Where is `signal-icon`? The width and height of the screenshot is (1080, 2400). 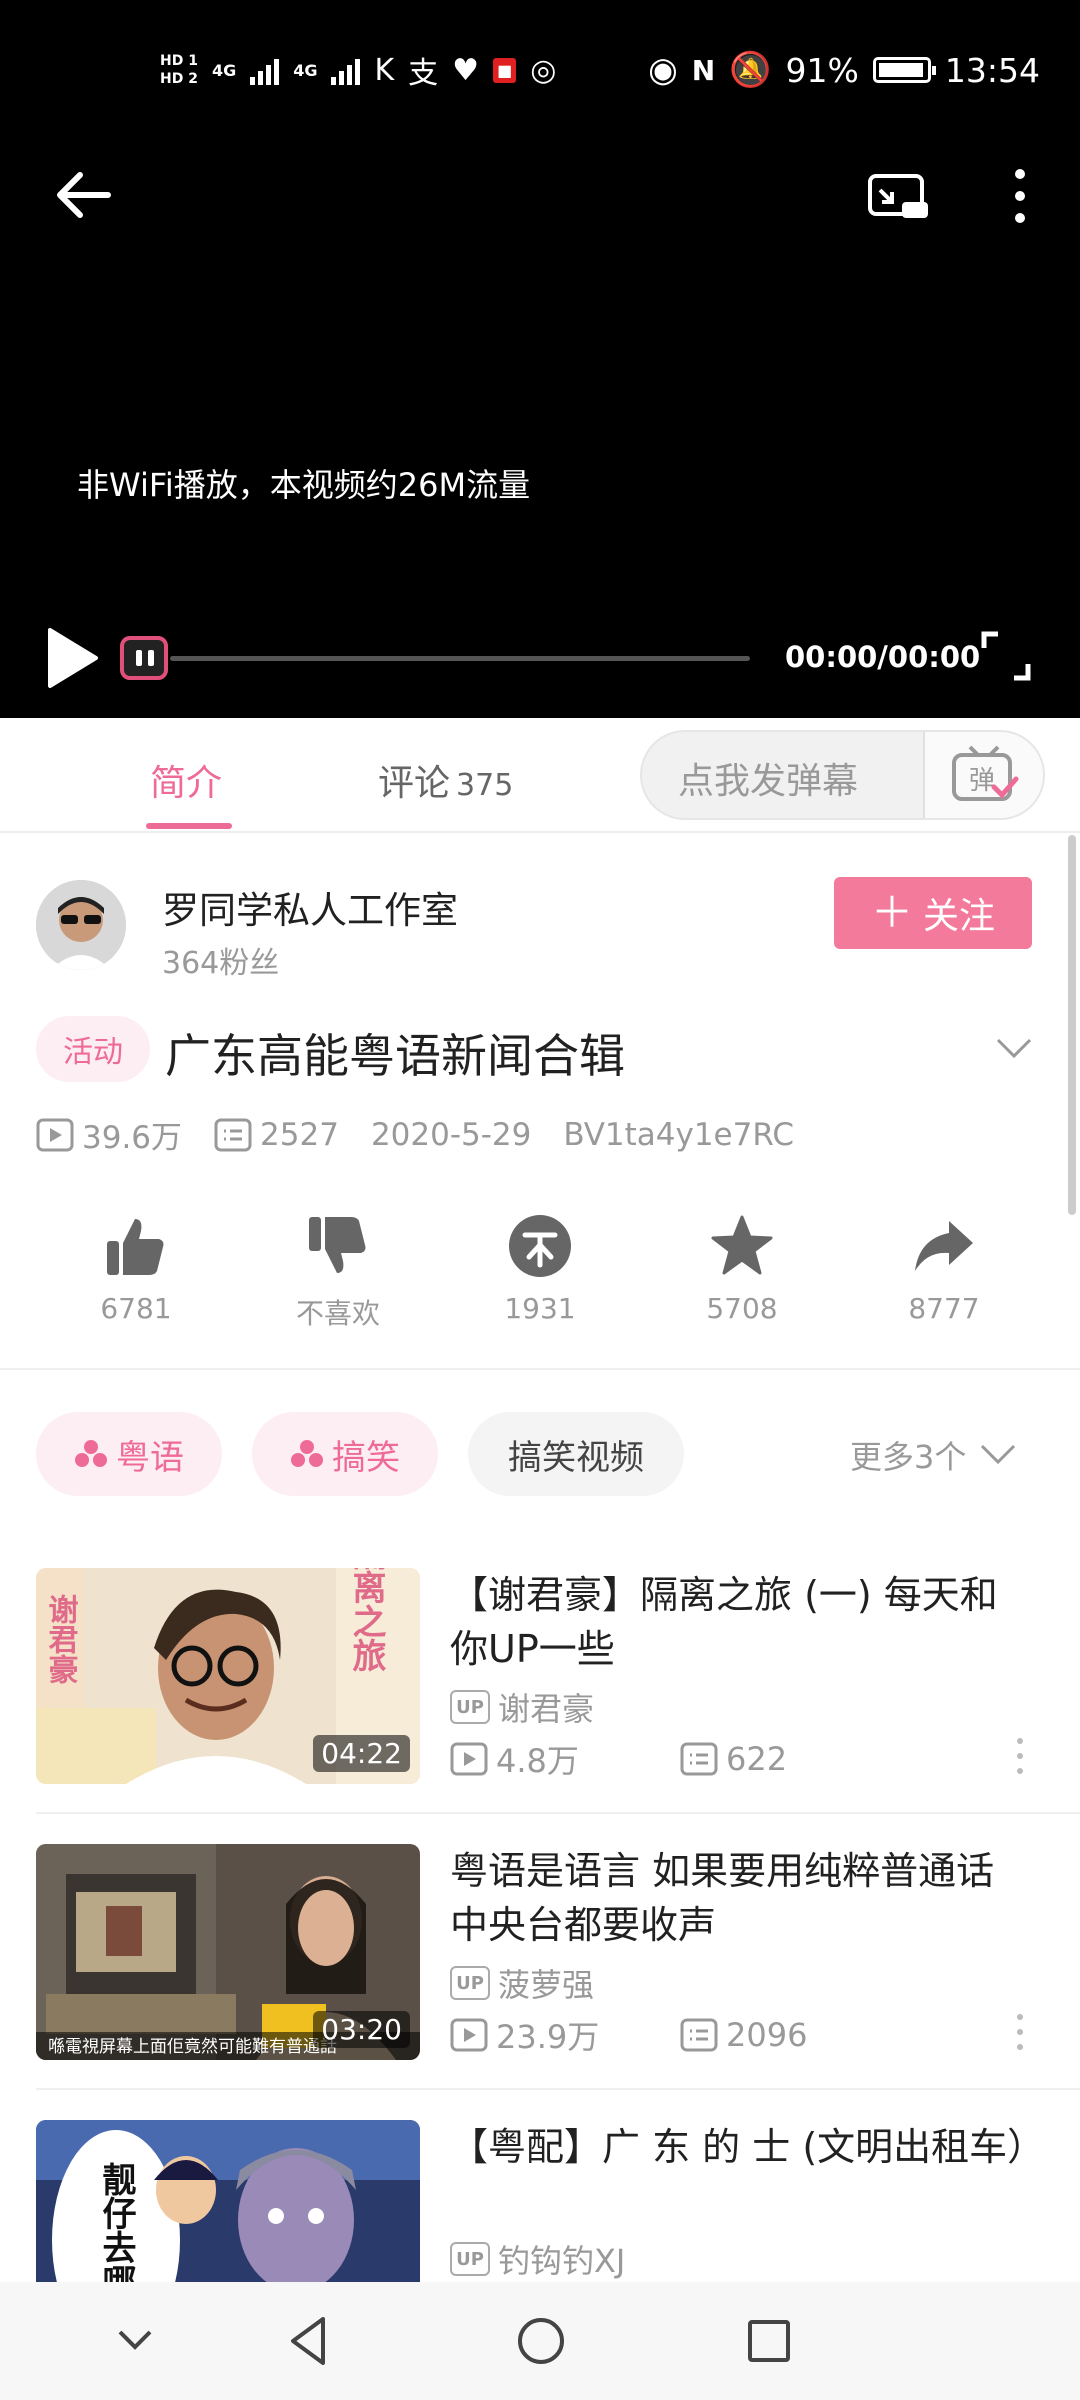
signal-icon is located at coordinates (265, 70).